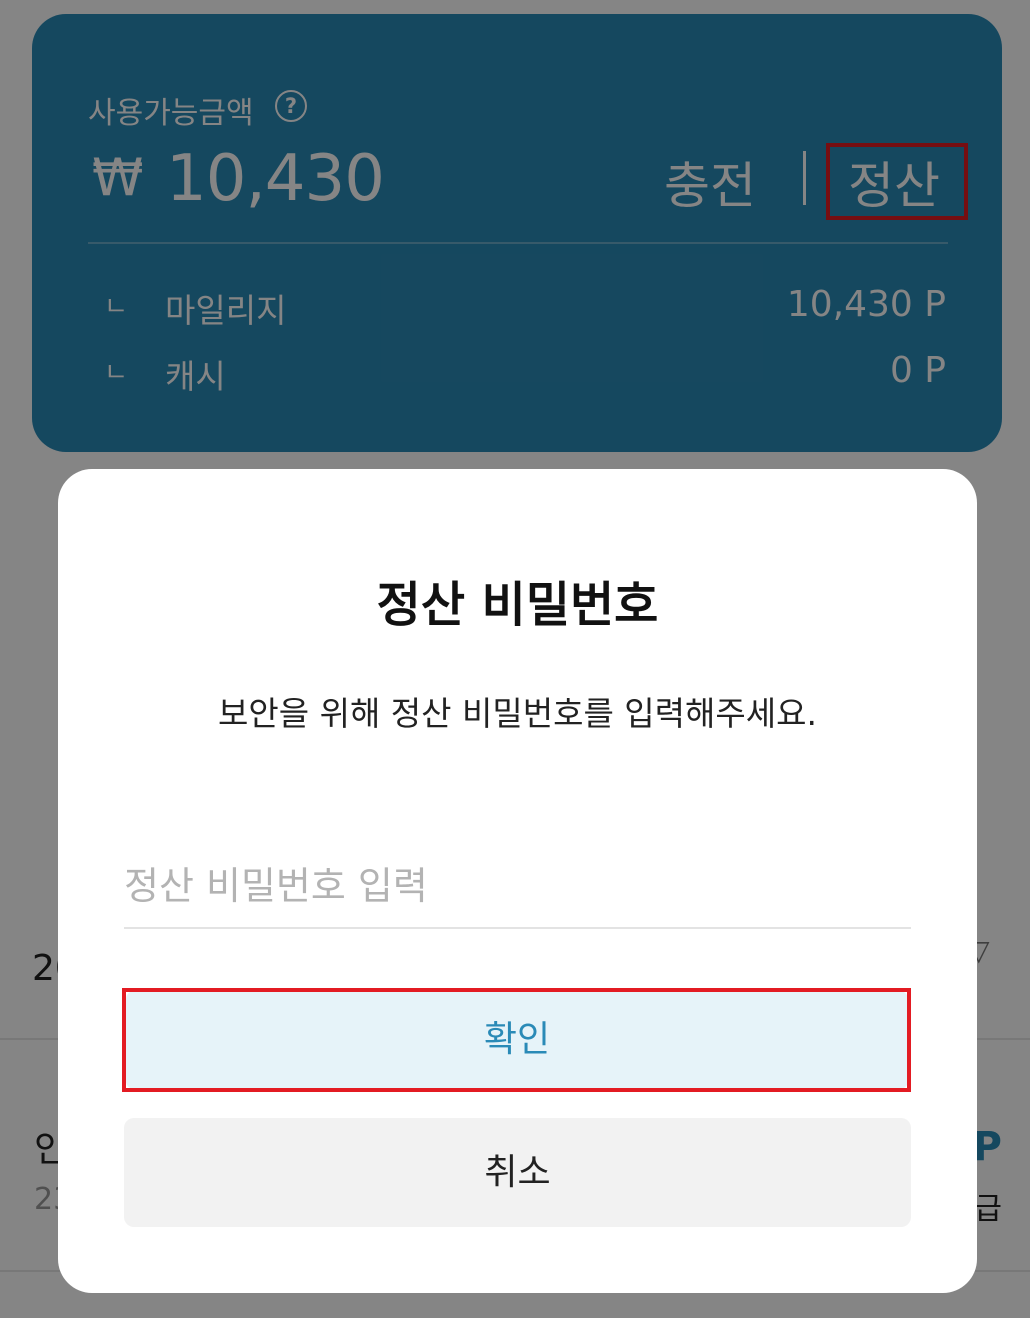 The height and width of the screenshot is (1318, 1030). I want to click on dialog-title: 정산 비밀번호, so click(517, 605).